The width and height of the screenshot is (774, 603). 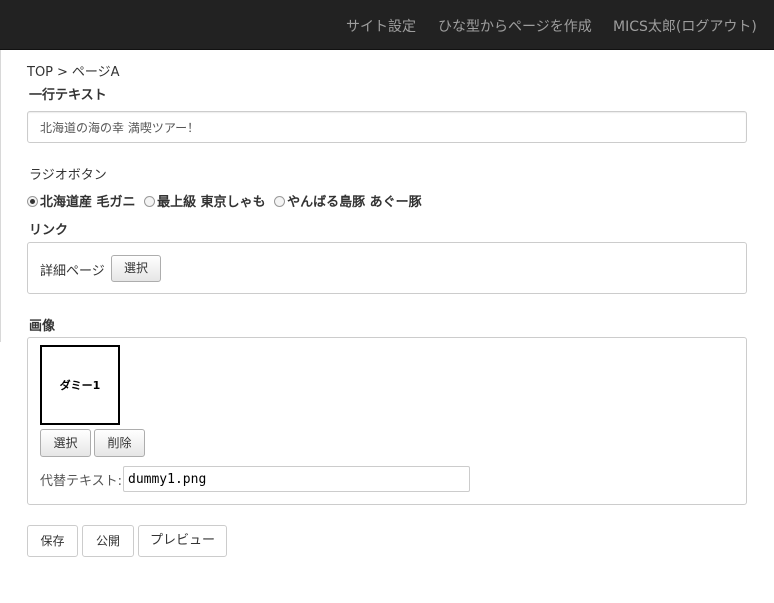 I want to click on top-navbar: サイト設定 ひな型からページを作成 MICS太郎(ログアウト), so click(x=387, y=25).